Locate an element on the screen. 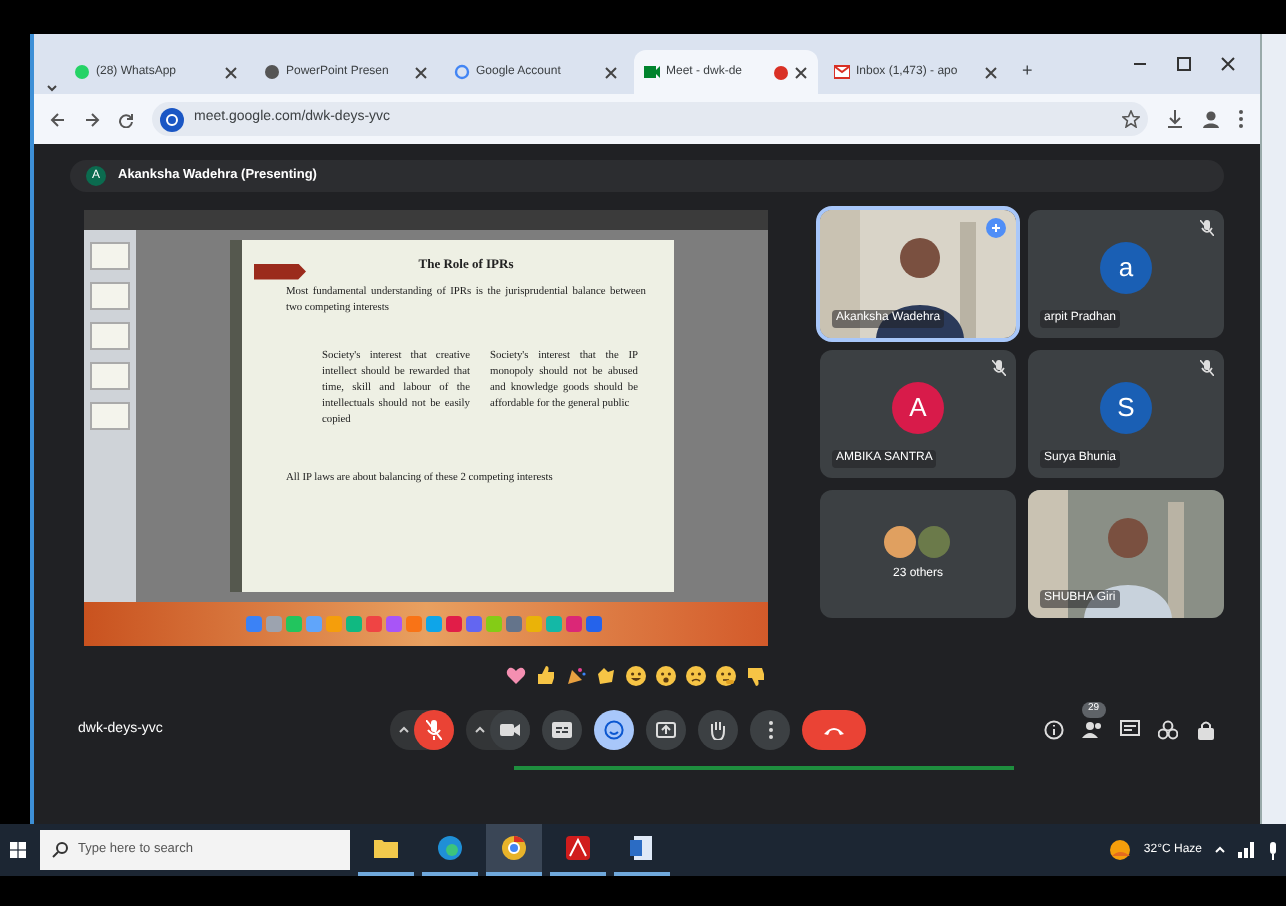  camera-button is located at coordinates (510, 730).